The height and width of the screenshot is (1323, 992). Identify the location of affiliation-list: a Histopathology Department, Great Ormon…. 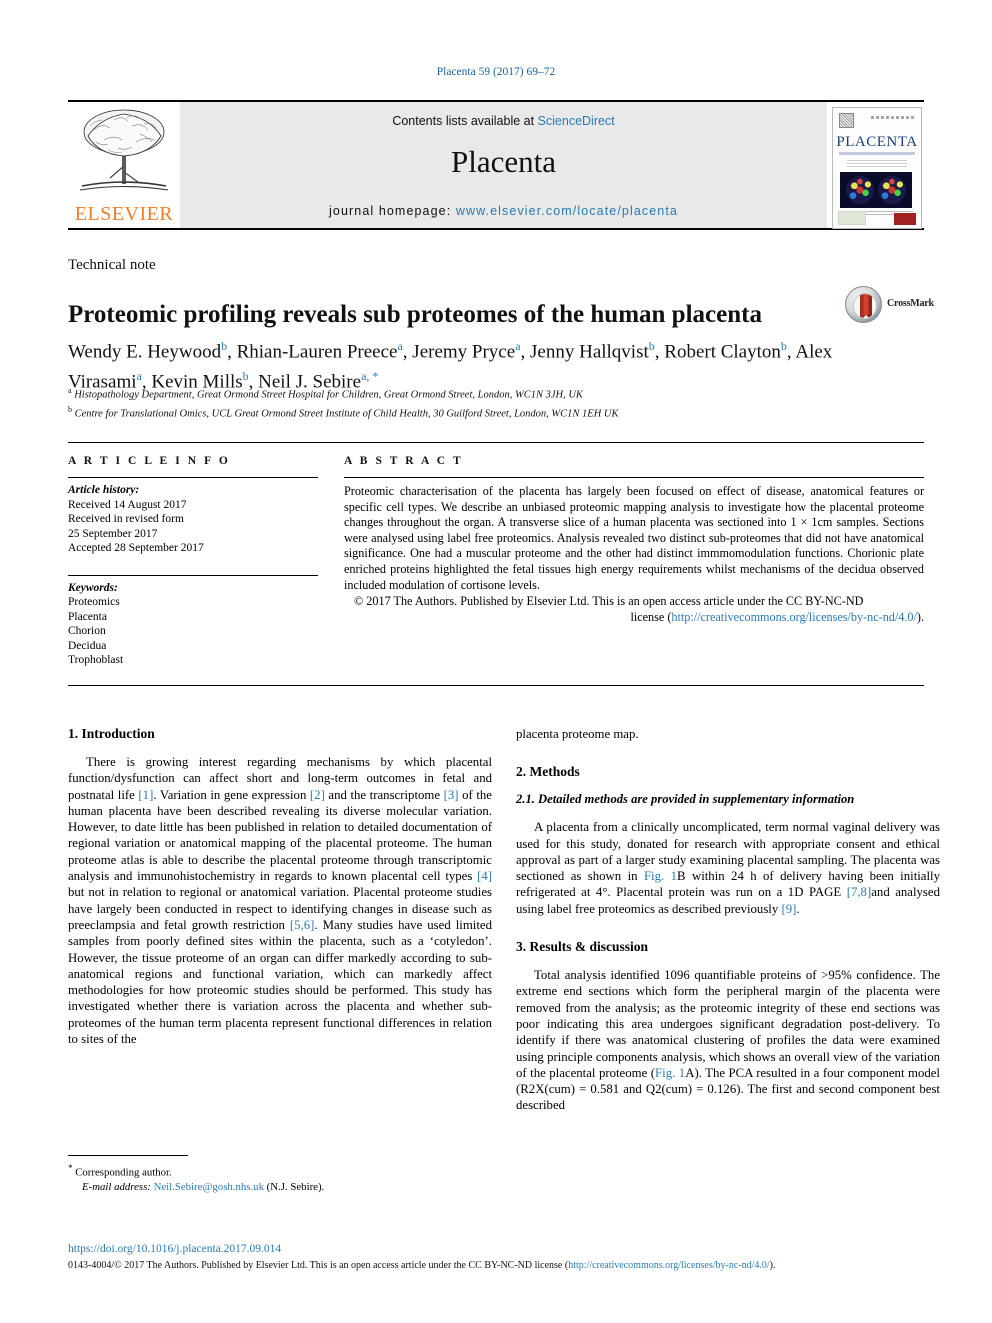
(468, 402).